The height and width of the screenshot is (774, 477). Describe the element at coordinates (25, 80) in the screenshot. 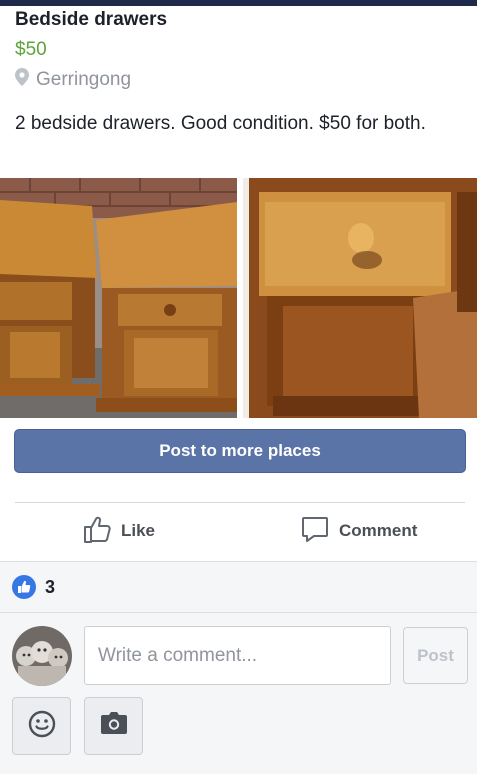

I see `map-pin-icon` at that location.